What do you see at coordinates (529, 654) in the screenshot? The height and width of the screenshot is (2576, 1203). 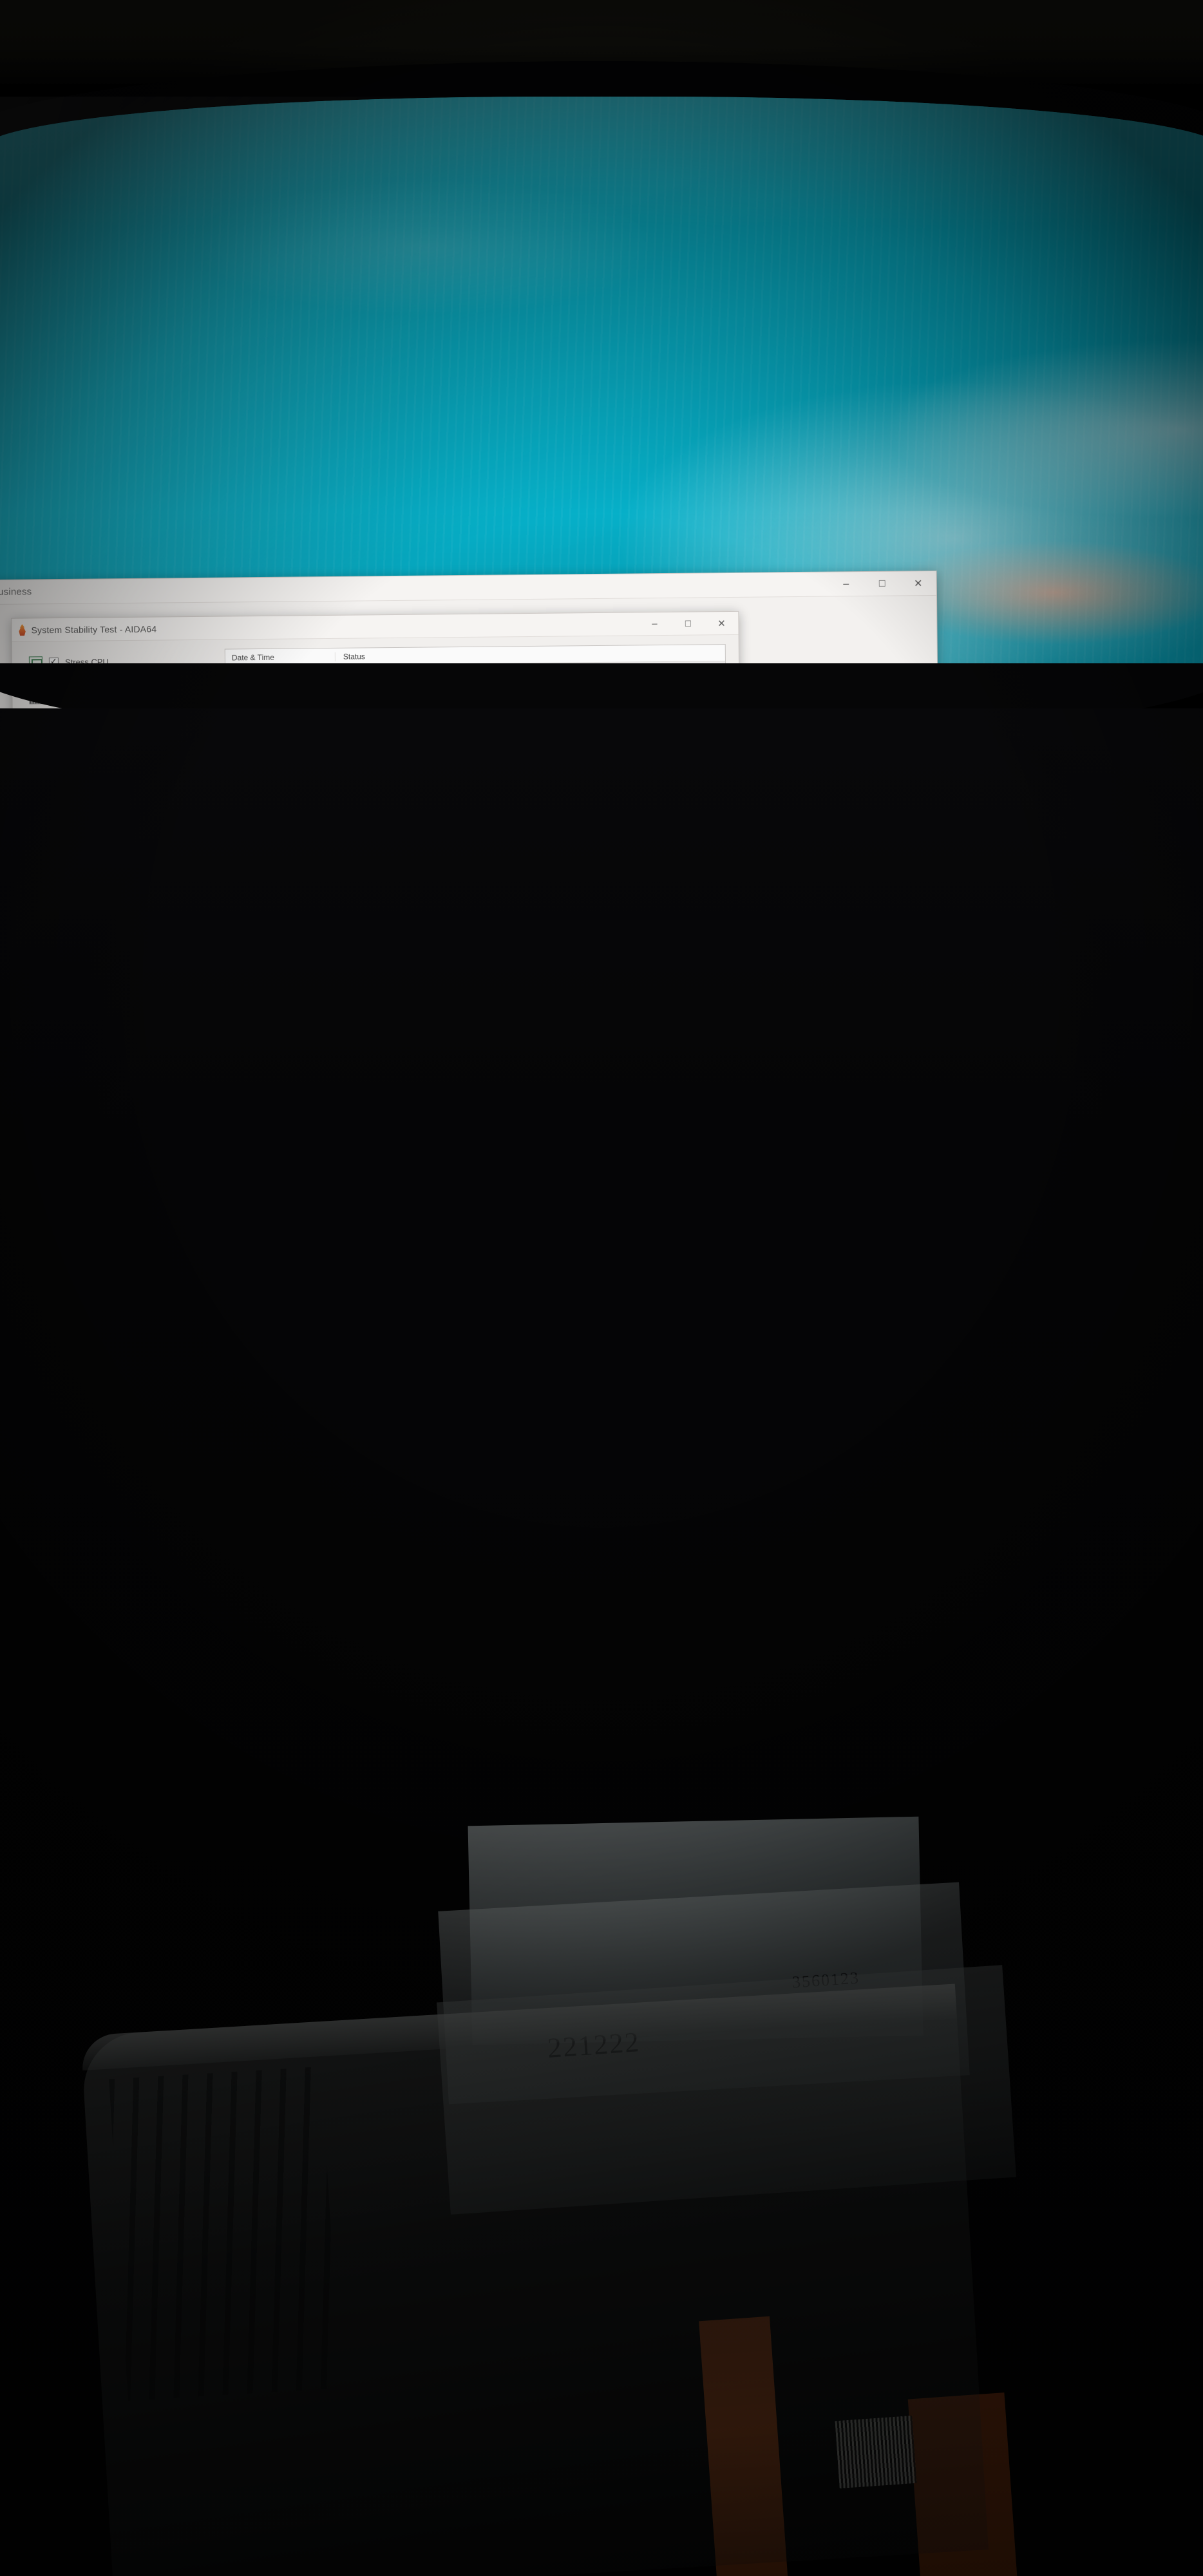 I see `log-col-status: Status` at bounding box center [529, 654].